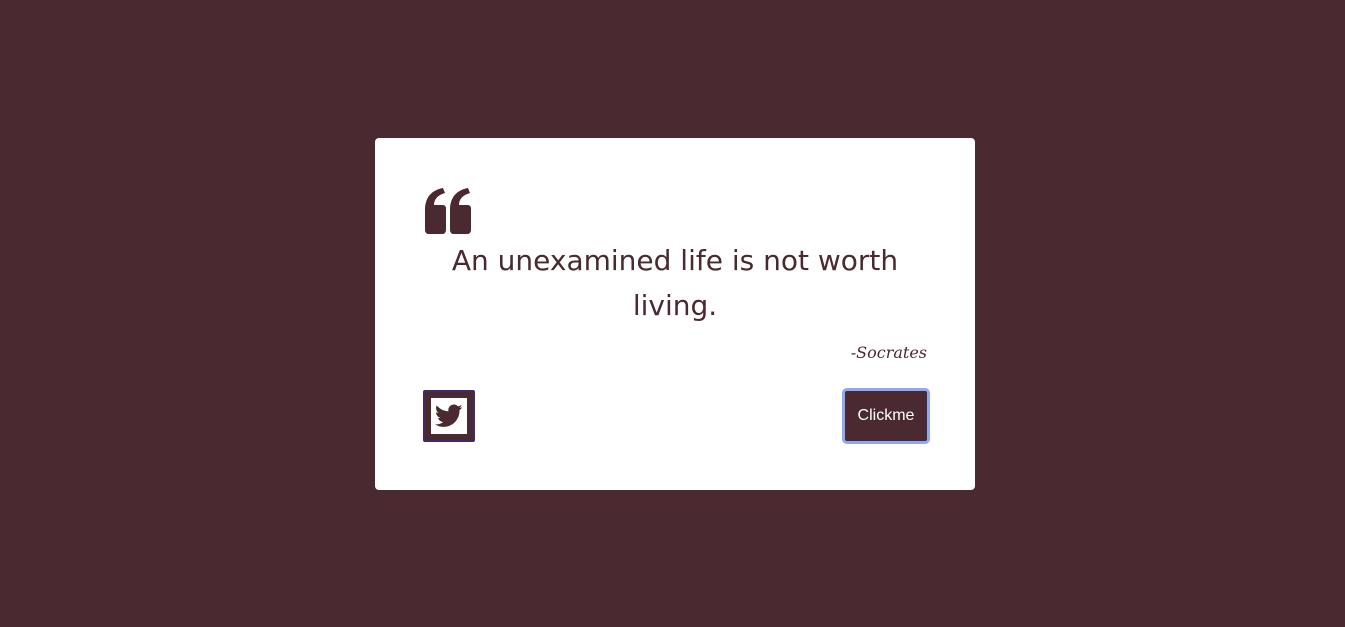  I want to click on tweet-icon-frame, so click(449, 416).